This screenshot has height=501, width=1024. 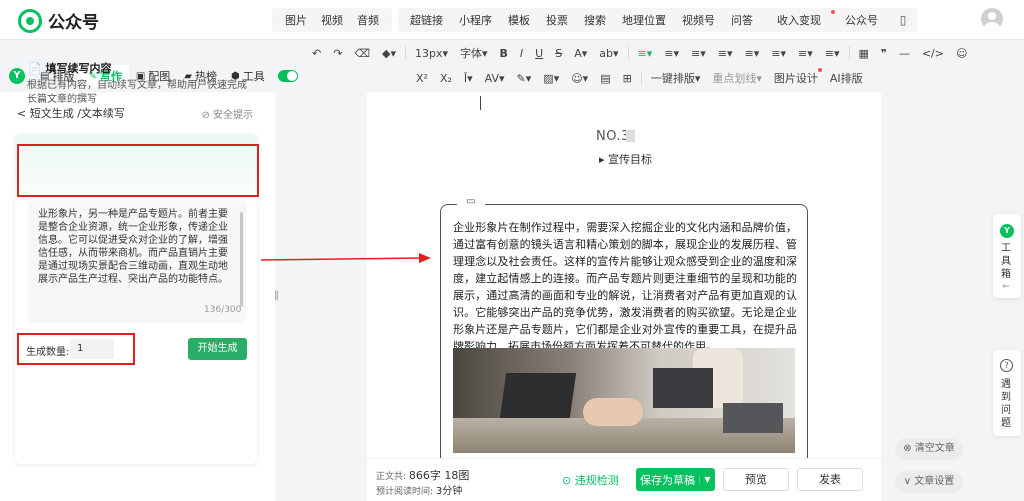 I want to click on help-icon: ?, so click(x=1006, y=365).